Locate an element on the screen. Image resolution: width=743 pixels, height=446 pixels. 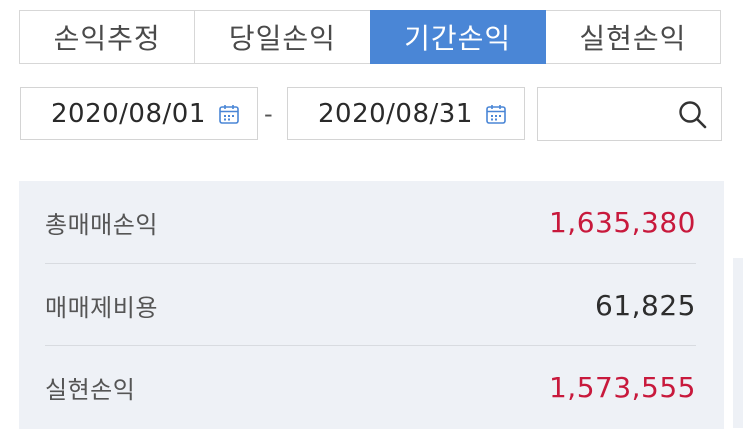
end-date-value: 2020/08/31 is located at coordinates (395, 113).